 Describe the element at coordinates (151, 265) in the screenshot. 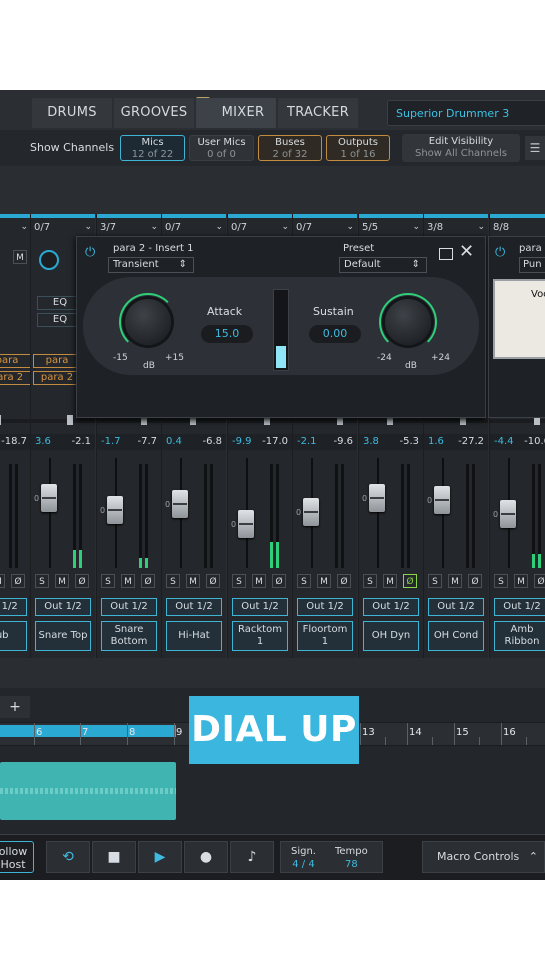

I see `plugin-type-select: Transient ⇕` at that location.